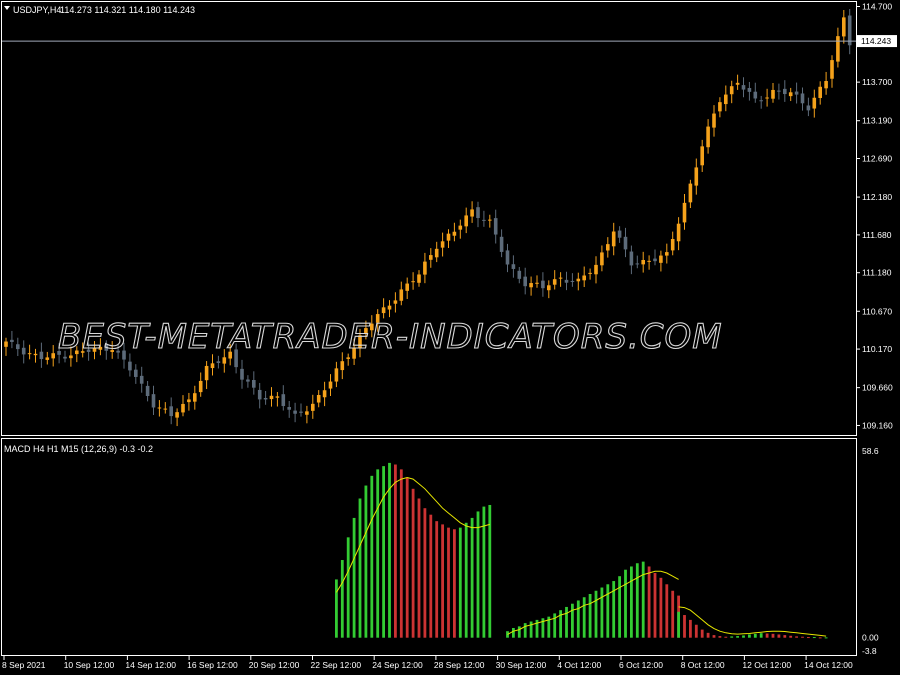 The image size is (900, 675). I want to click on macd-axis-label: 0.00, so click(870, 638).